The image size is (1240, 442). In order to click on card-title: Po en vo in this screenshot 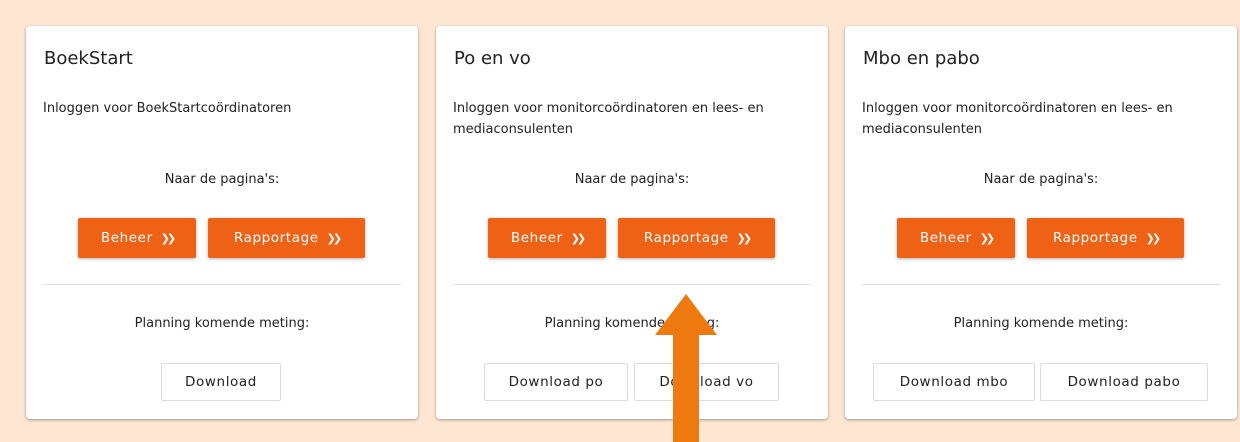, I will do `click(492, 58)`.